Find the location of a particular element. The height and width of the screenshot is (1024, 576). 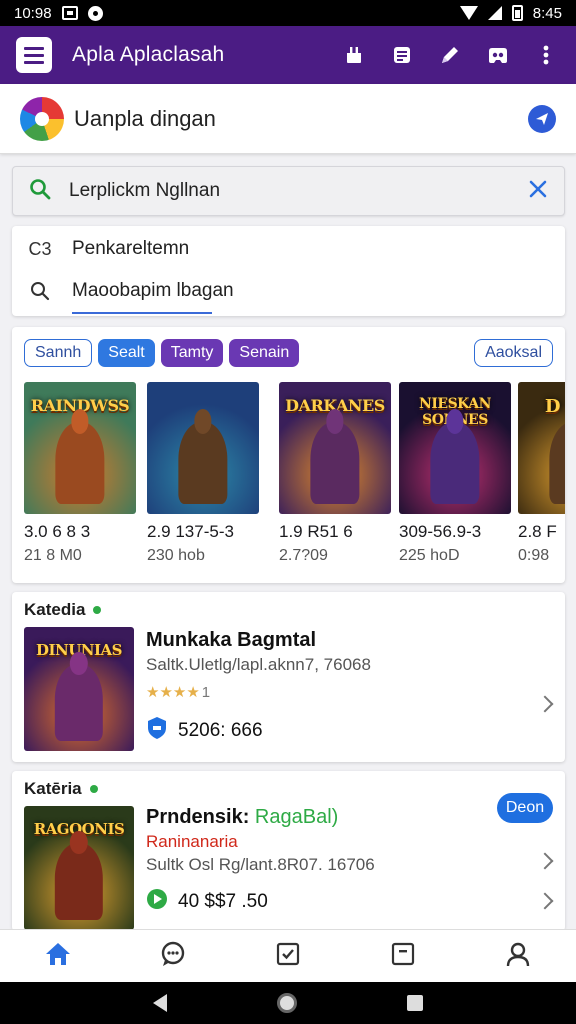

gamepad-icon is located at coordinates (498, 55).